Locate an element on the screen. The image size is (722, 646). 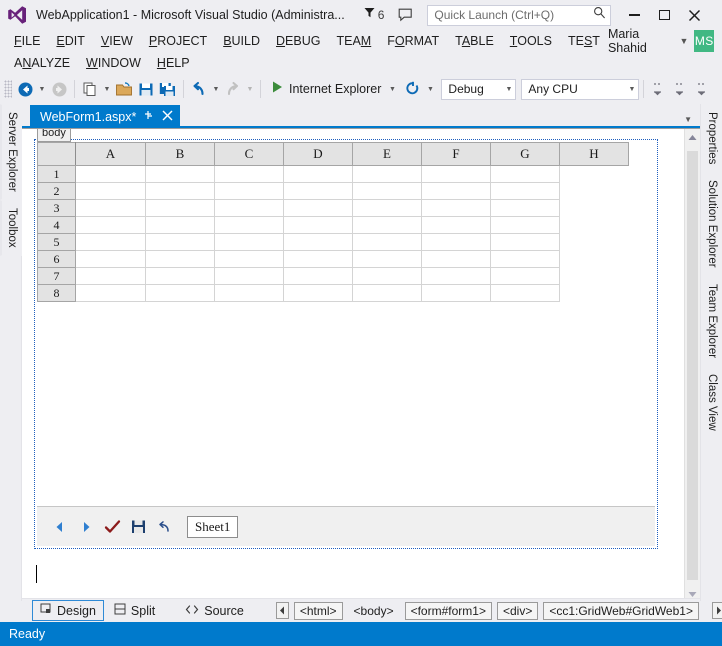
row-header-2: 2 is located at coordinates (56, 191).